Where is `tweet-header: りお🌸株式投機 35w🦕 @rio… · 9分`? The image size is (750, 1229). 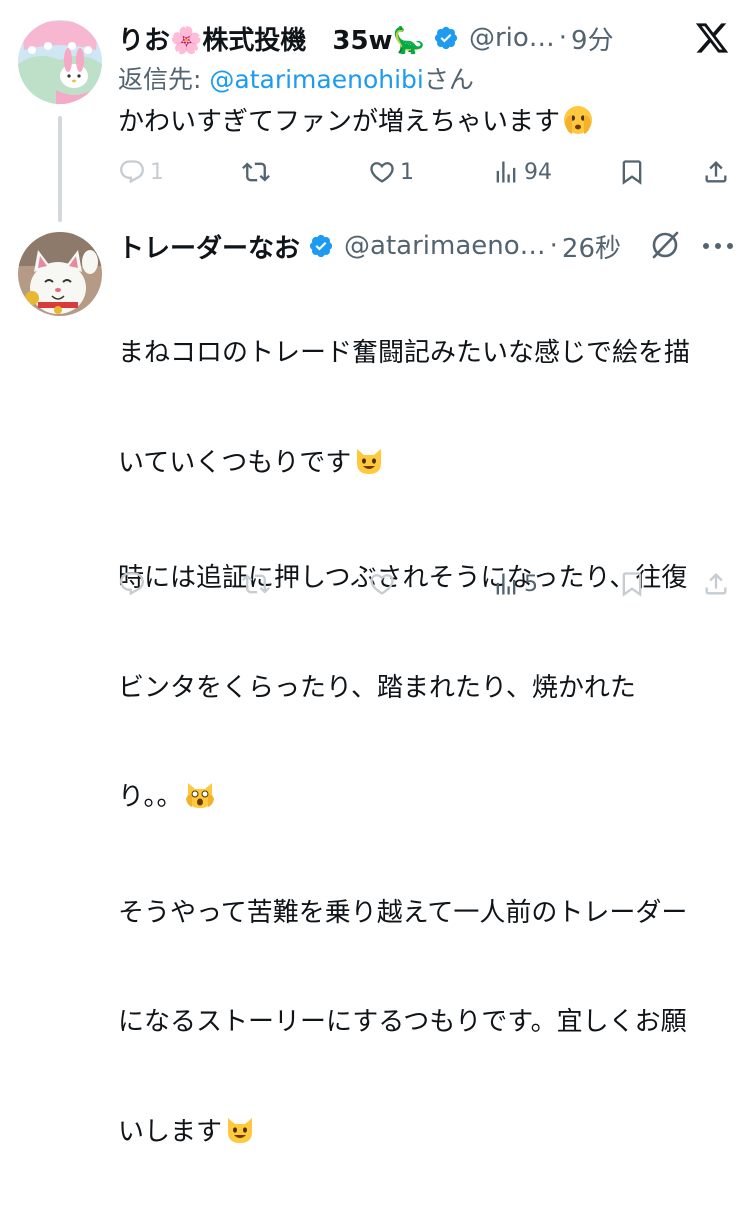
tweet-header: りお🌸株式投機 35w🦕 @rio… · 9分 is located at coordinates (366, 38).